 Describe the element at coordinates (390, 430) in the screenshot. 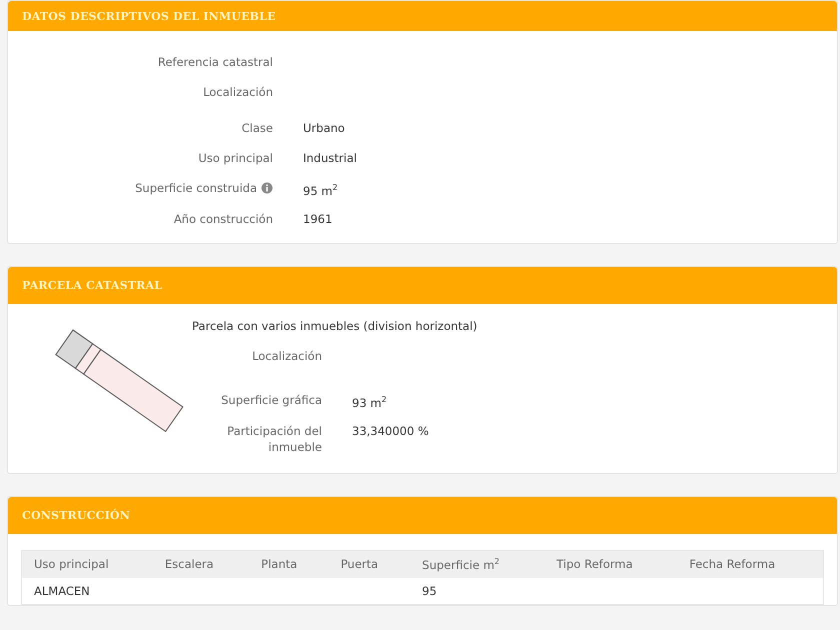

I see `field-value: 33,340000 %` at that location.